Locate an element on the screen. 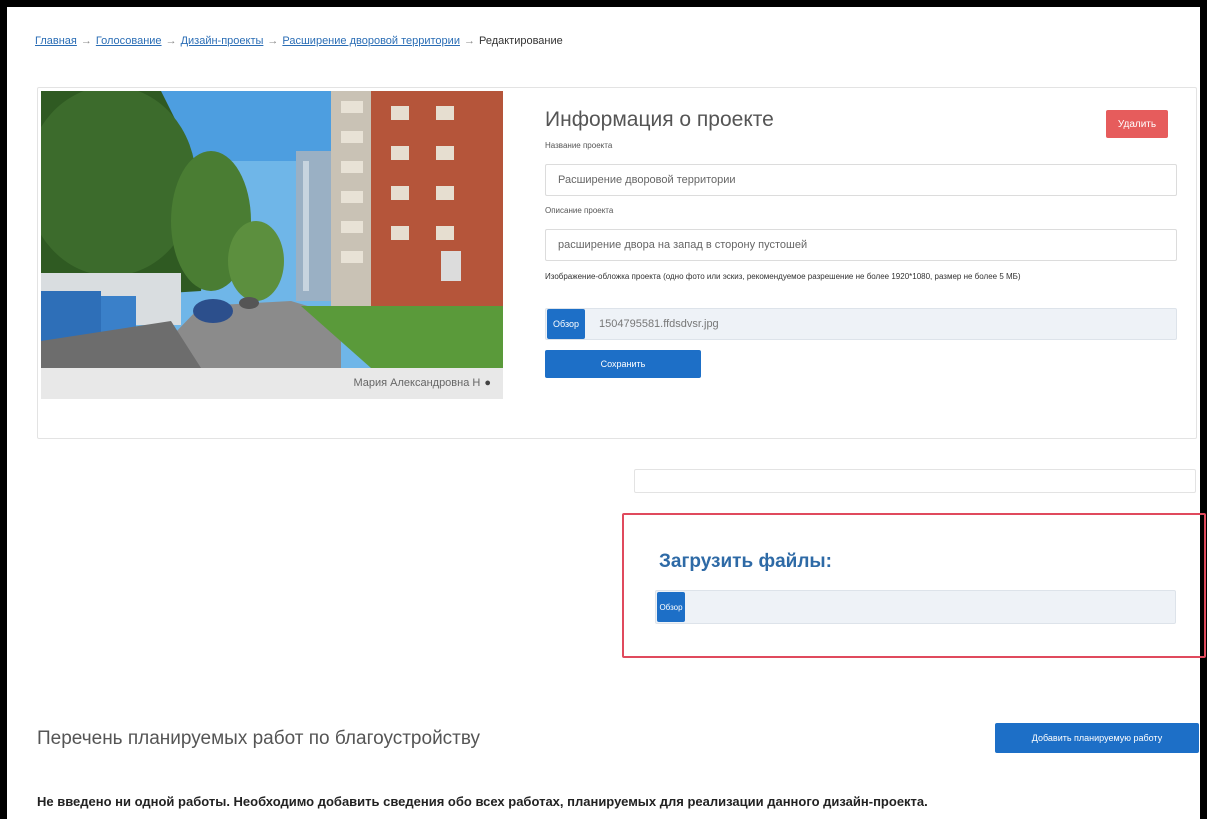  add-work-button: Добавить планируемую работу is located at coordinates (1097, 738).